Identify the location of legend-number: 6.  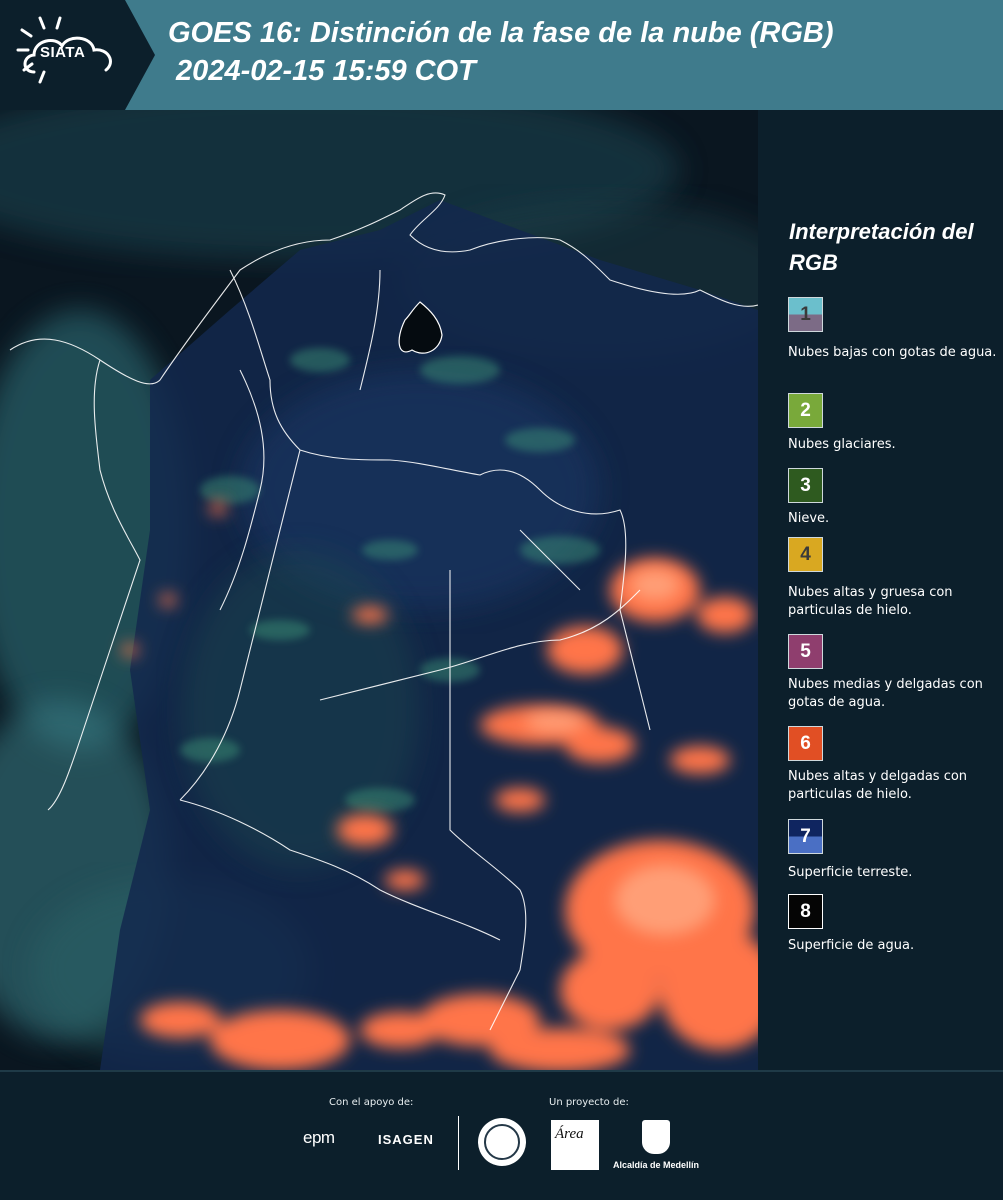
(805, 743).